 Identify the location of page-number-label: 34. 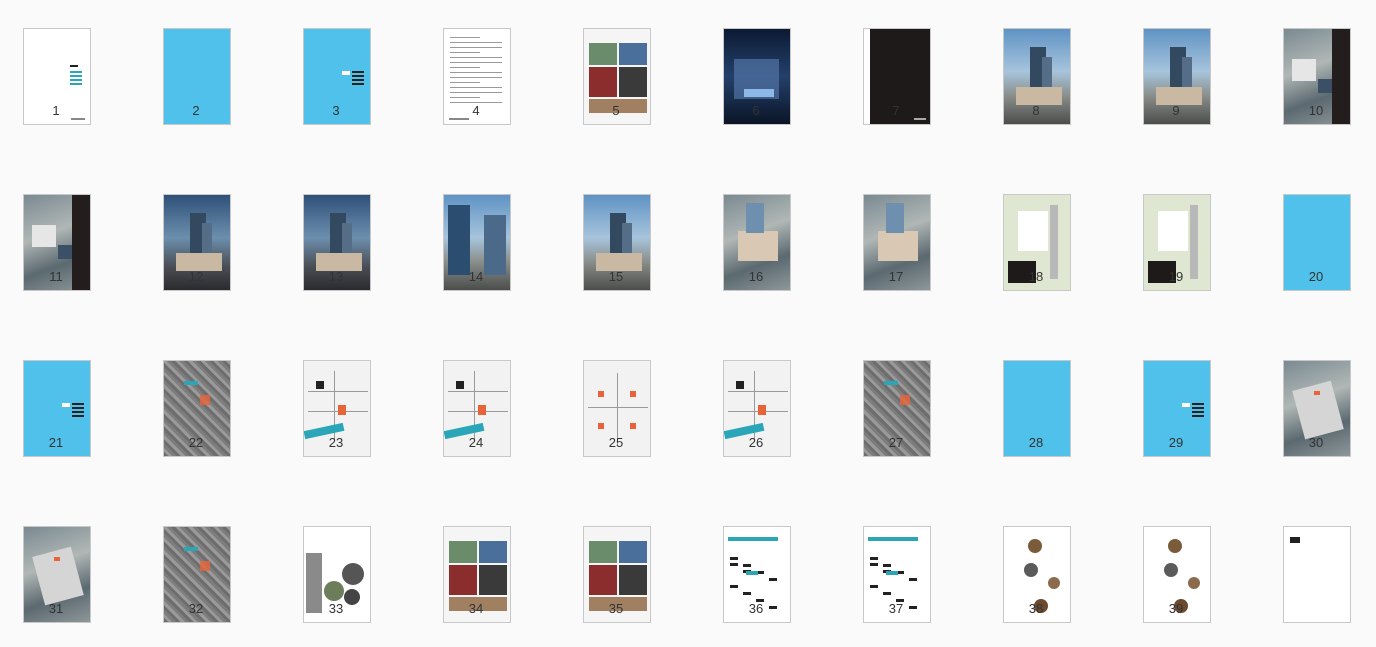
(476, 608).